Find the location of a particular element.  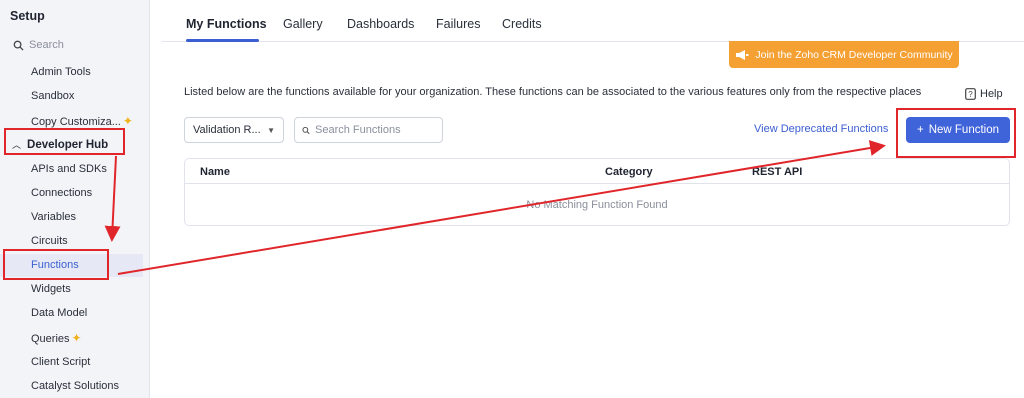

caret-down-icon: ▼ is located at coordinates (271, 130).